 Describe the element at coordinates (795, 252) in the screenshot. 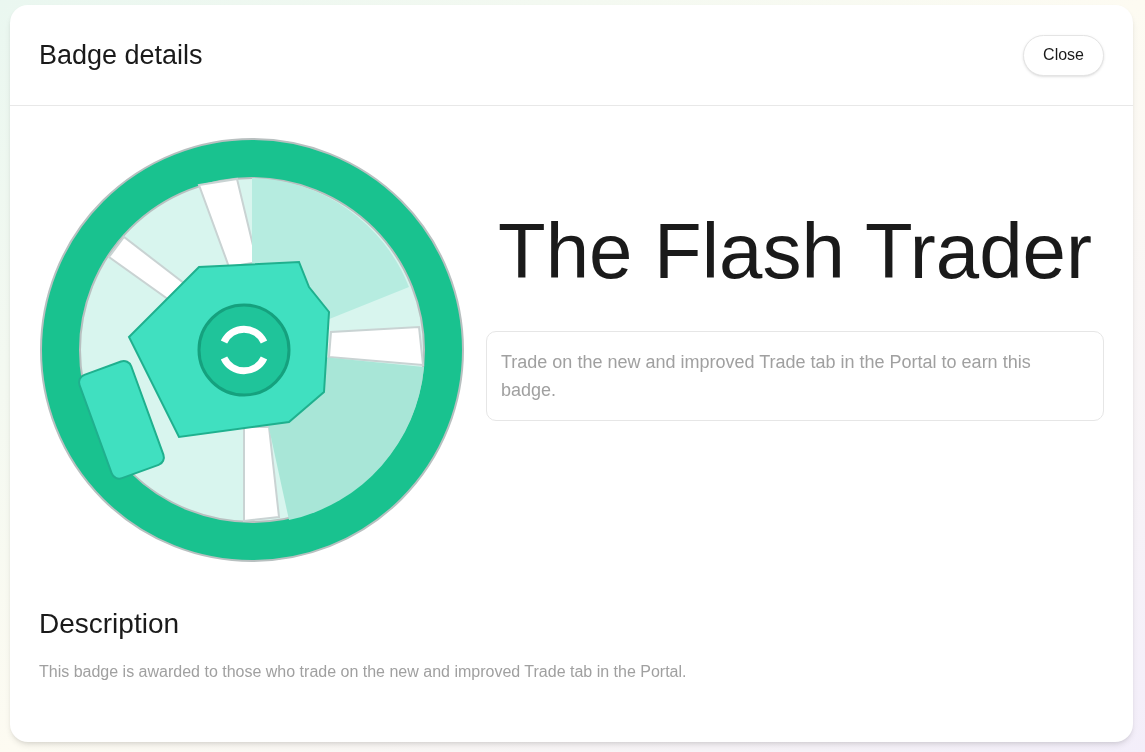

I see `badge-title: The Flash Trader` at that location.